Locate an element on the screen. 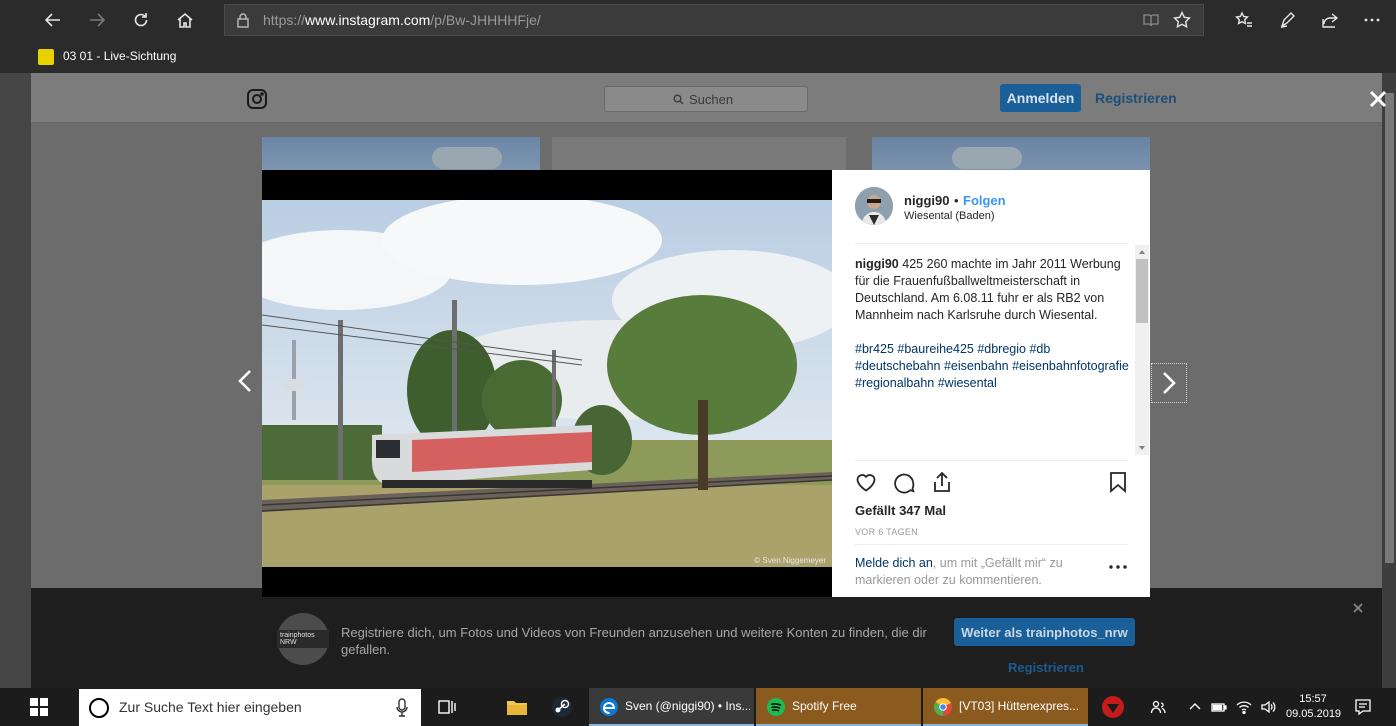 The image size is (1396, 726). scroll-up-icon is located at coordinates (1142, 252).